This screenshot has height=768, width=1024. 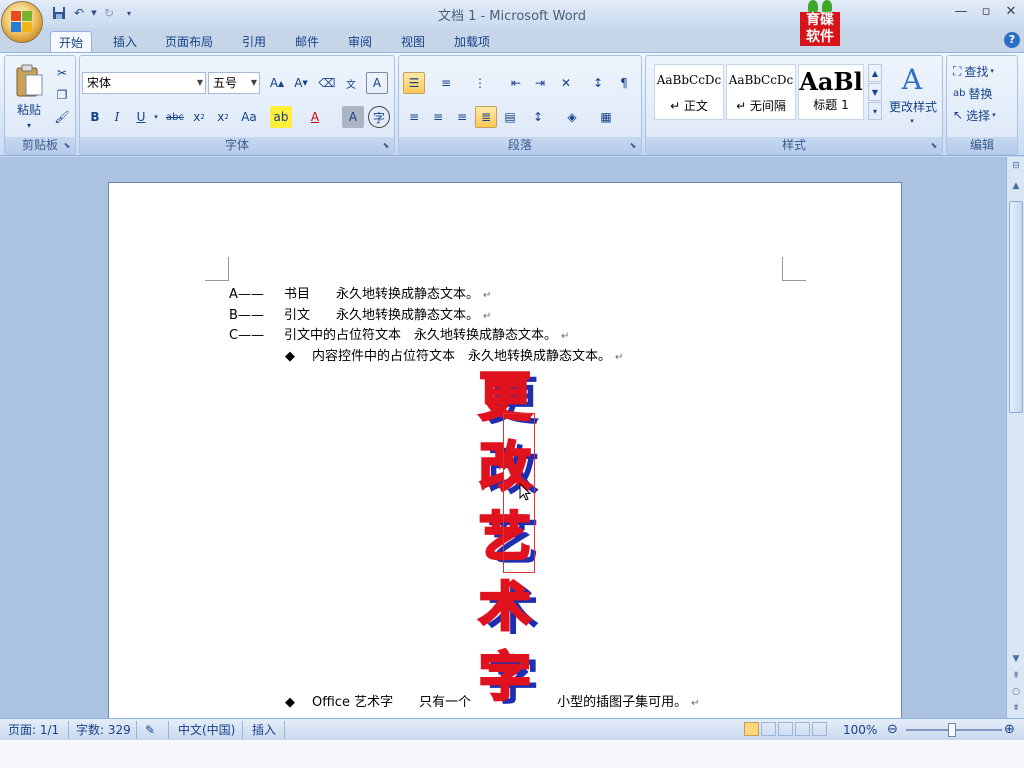 I want to click on clipboard-launcher-icon: ⬊, so click(x=67, y=146).